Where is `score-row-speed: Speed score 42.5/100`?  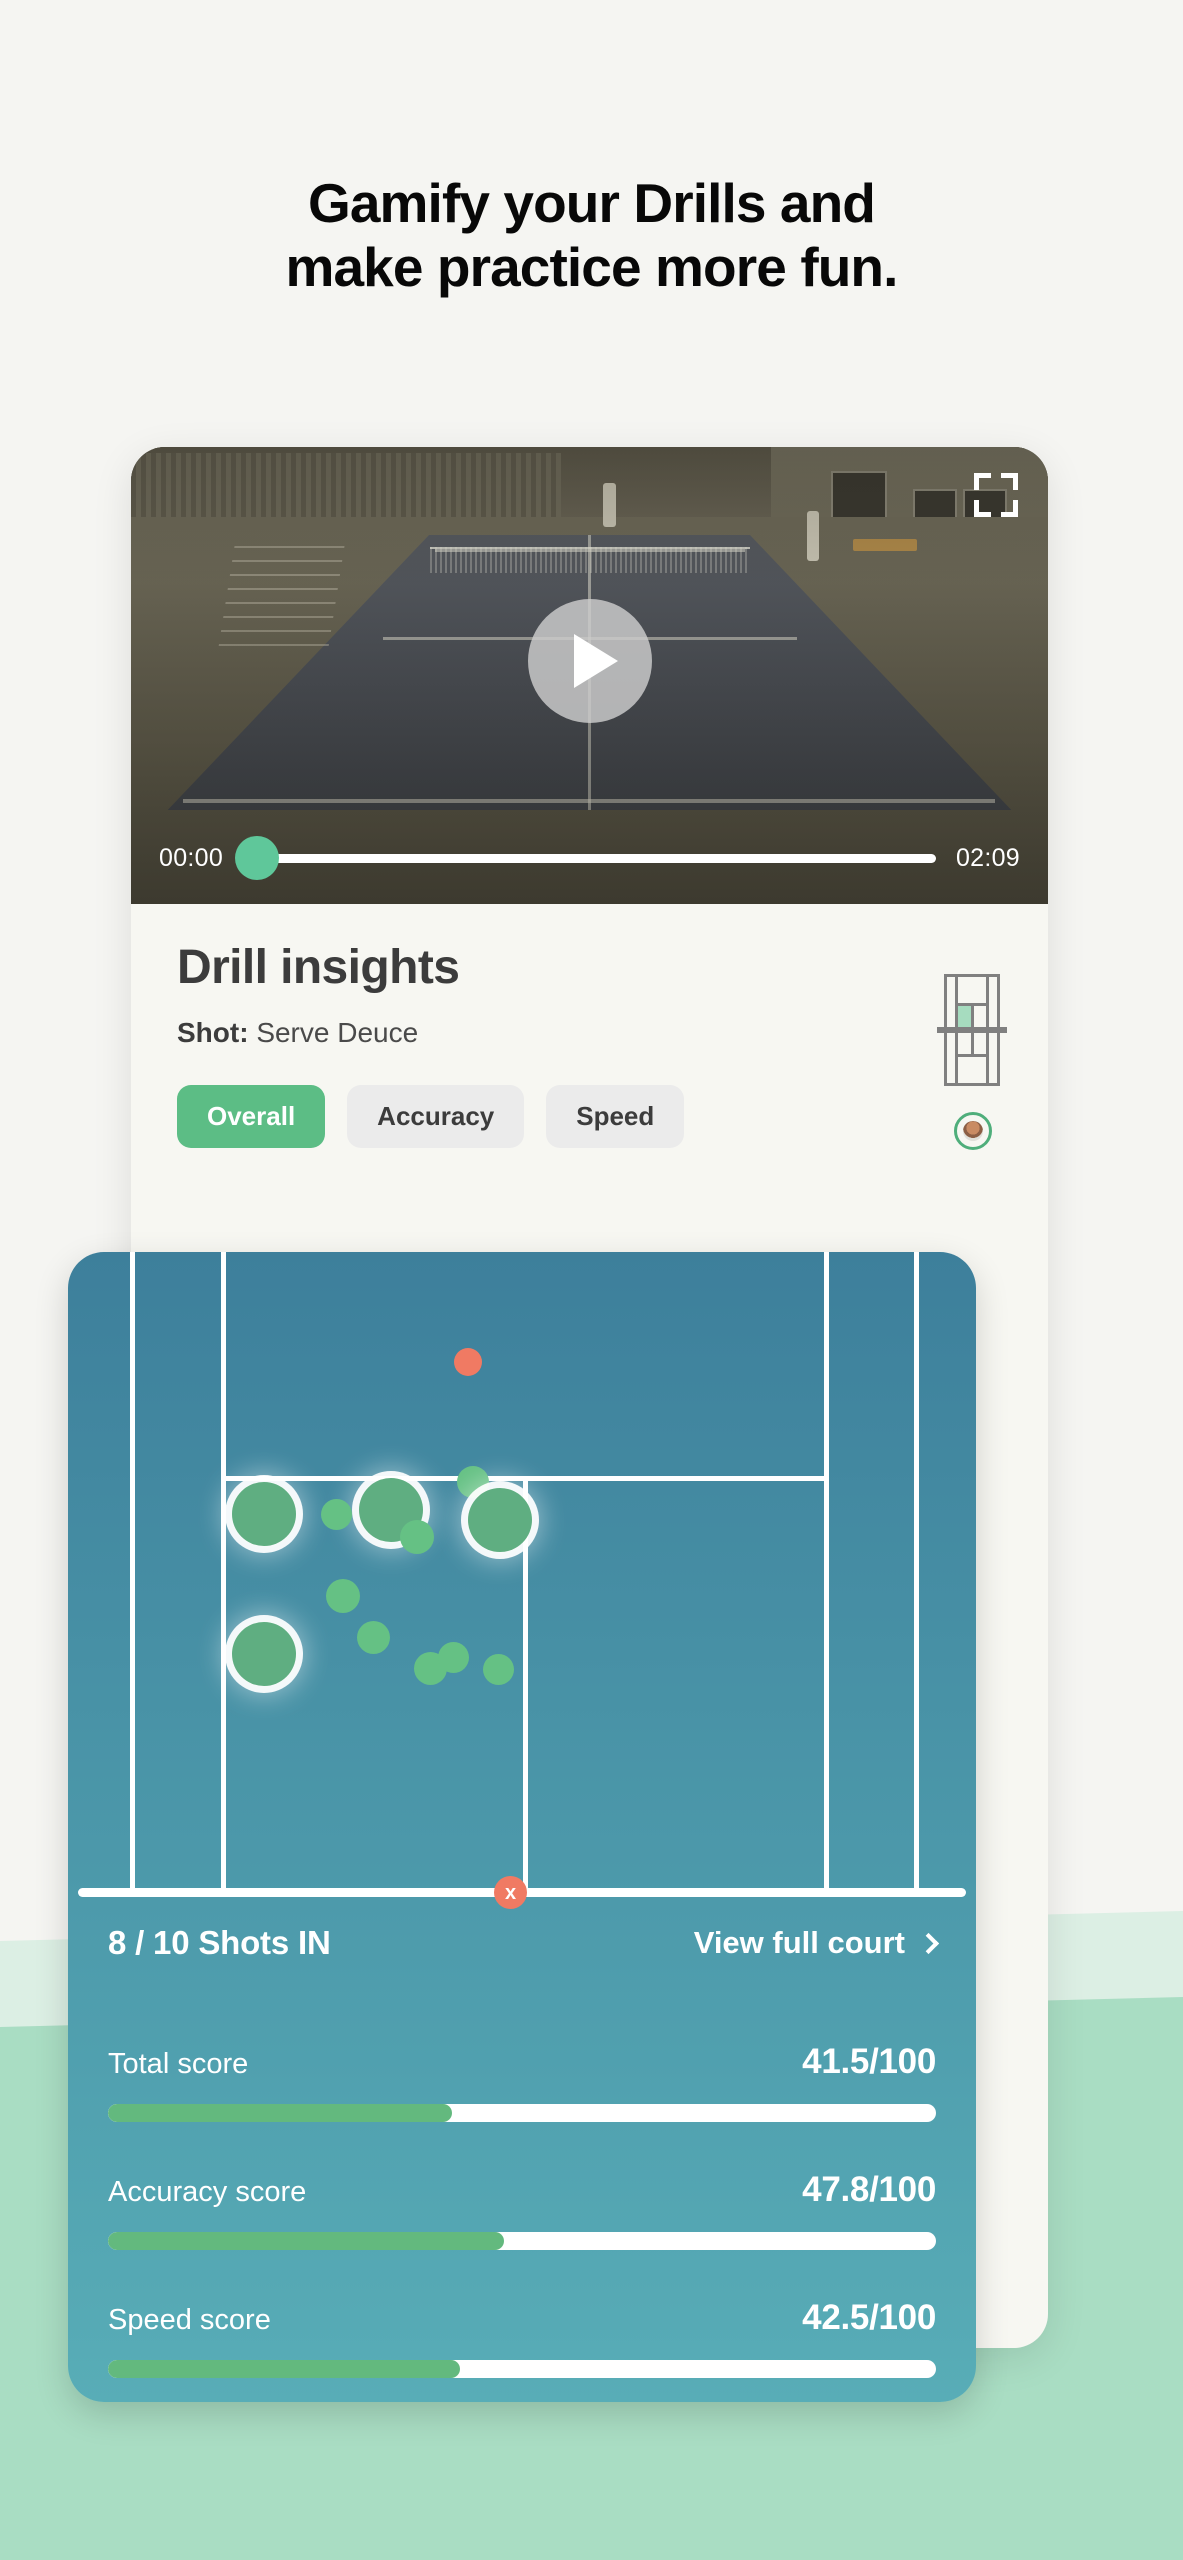
score-row-speed: Speed score 42.5/100 is located at coordinates (522, 2338).